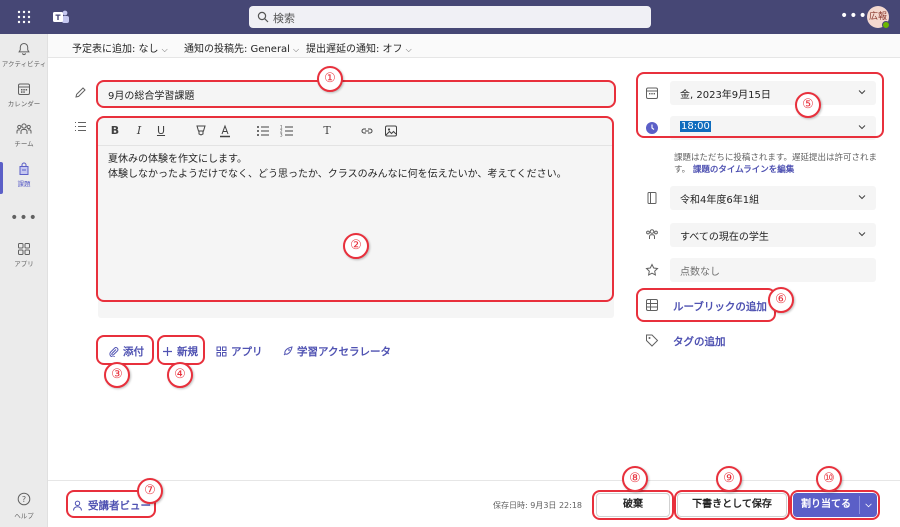  I want to click on post-to-dropdown: 通知の投稿先: General ⌵, so click(241, 47).